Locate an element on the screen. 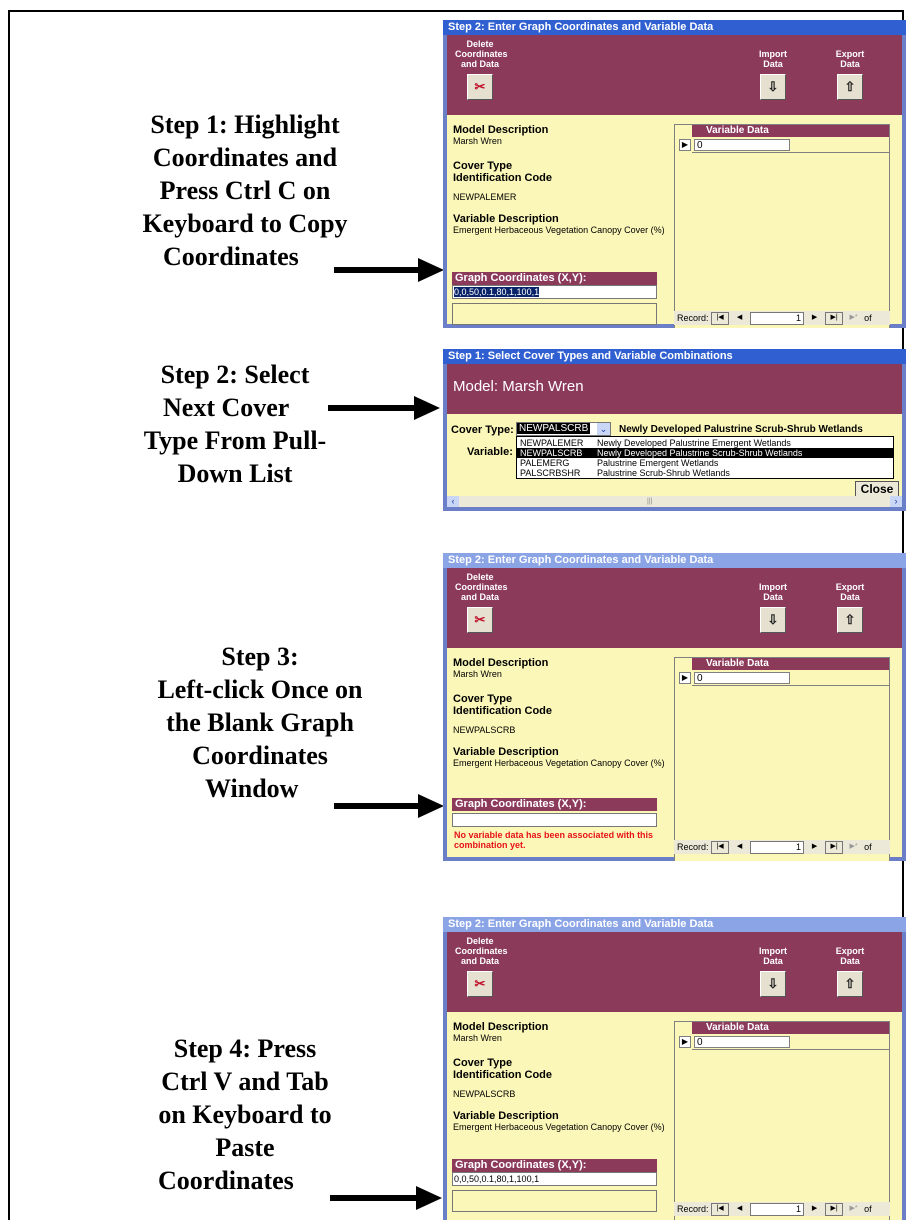 This screenshot has width=906, height=1220. button-label: Coordinates is located at coordinates (481, 54).